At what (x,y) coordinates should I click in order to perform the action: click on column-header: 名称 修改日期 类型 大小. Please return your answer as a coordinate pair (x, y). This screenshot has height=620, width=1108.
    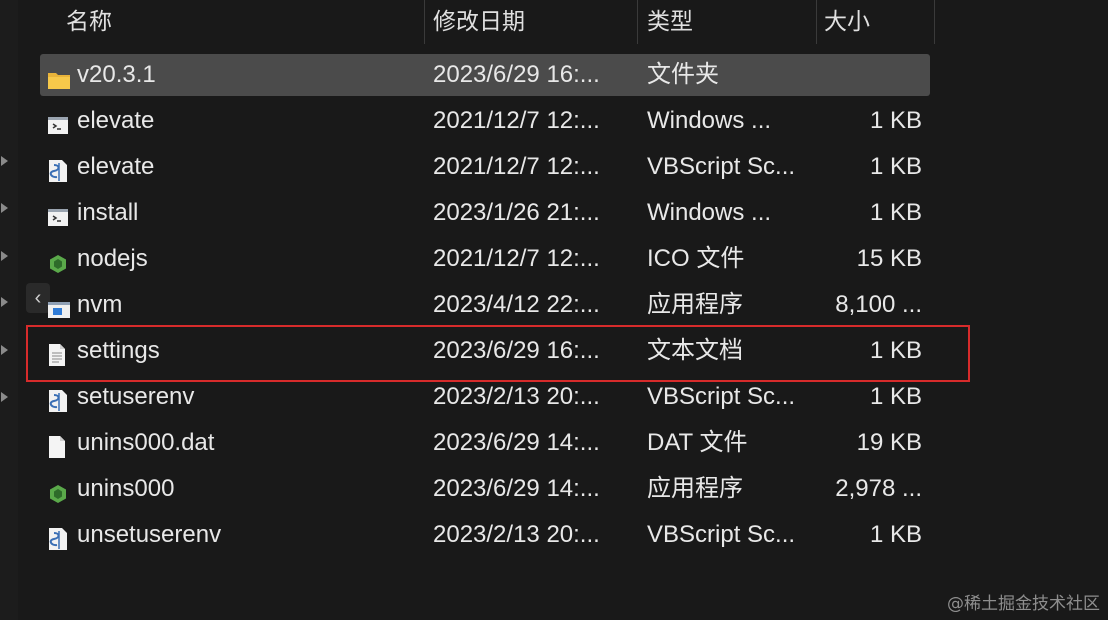
    Looking at the image, I should click on (490, 22).